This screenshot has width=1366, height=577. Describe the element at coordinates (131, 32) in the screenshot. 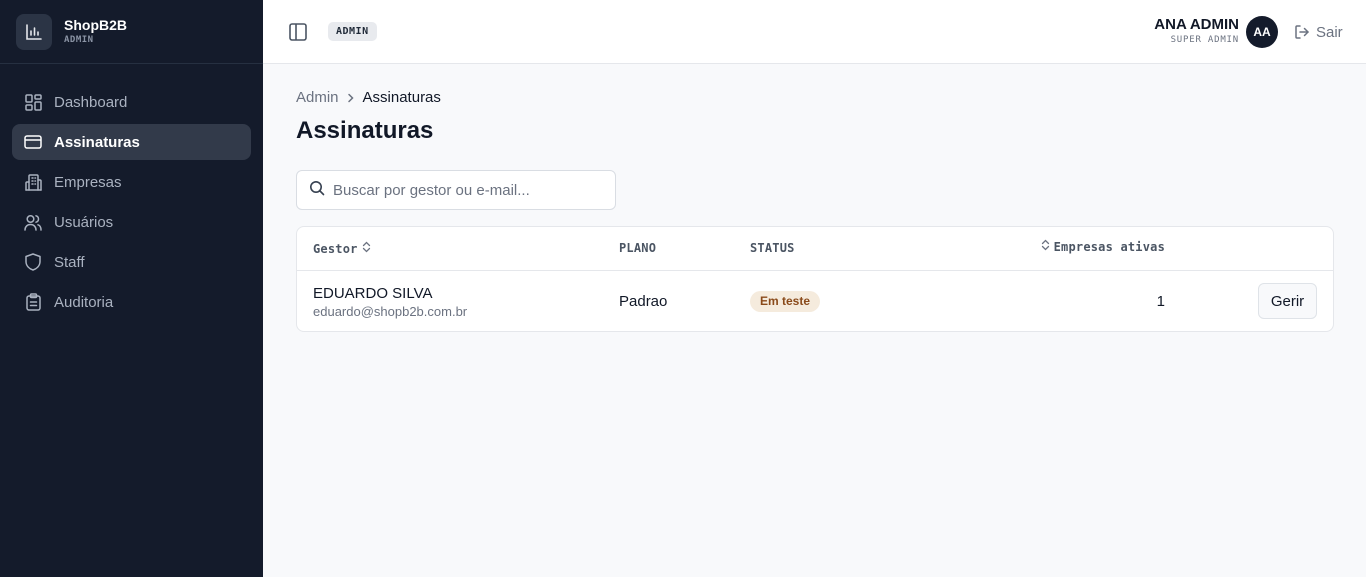

I see `brand: ShopB2B ADMIN` at that location.